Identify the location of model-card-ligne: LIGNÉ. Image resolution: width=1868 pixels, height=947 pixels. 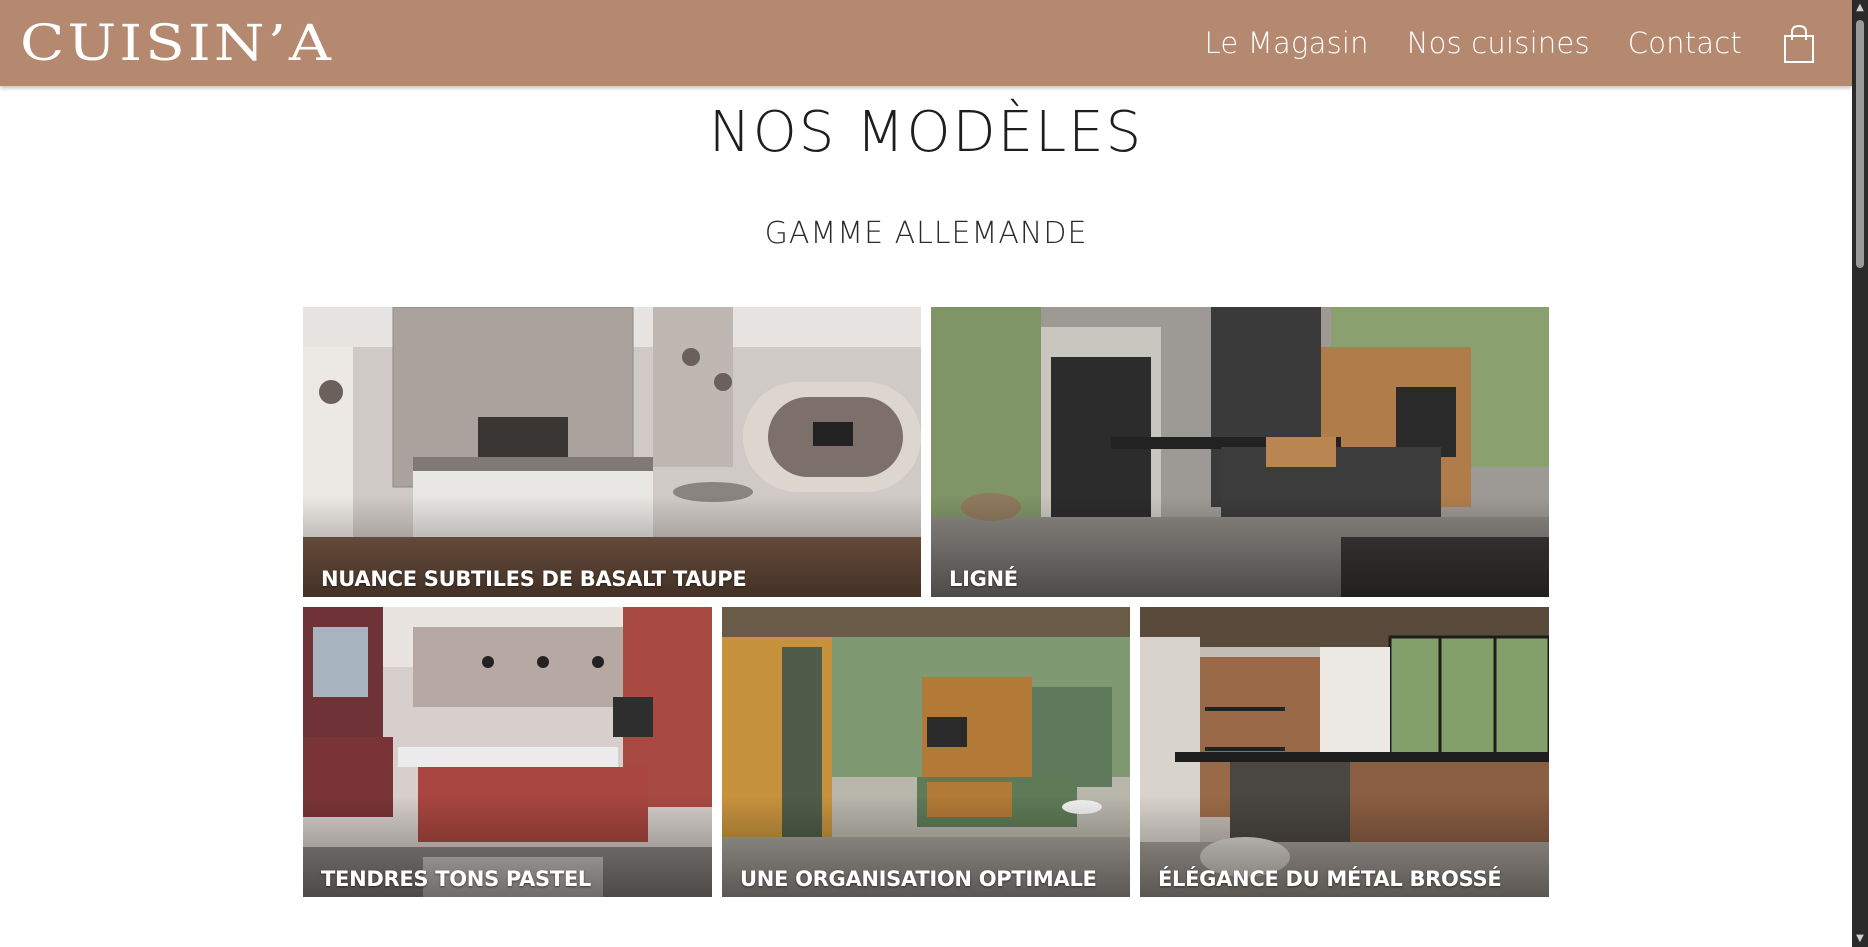
(1240, 452).